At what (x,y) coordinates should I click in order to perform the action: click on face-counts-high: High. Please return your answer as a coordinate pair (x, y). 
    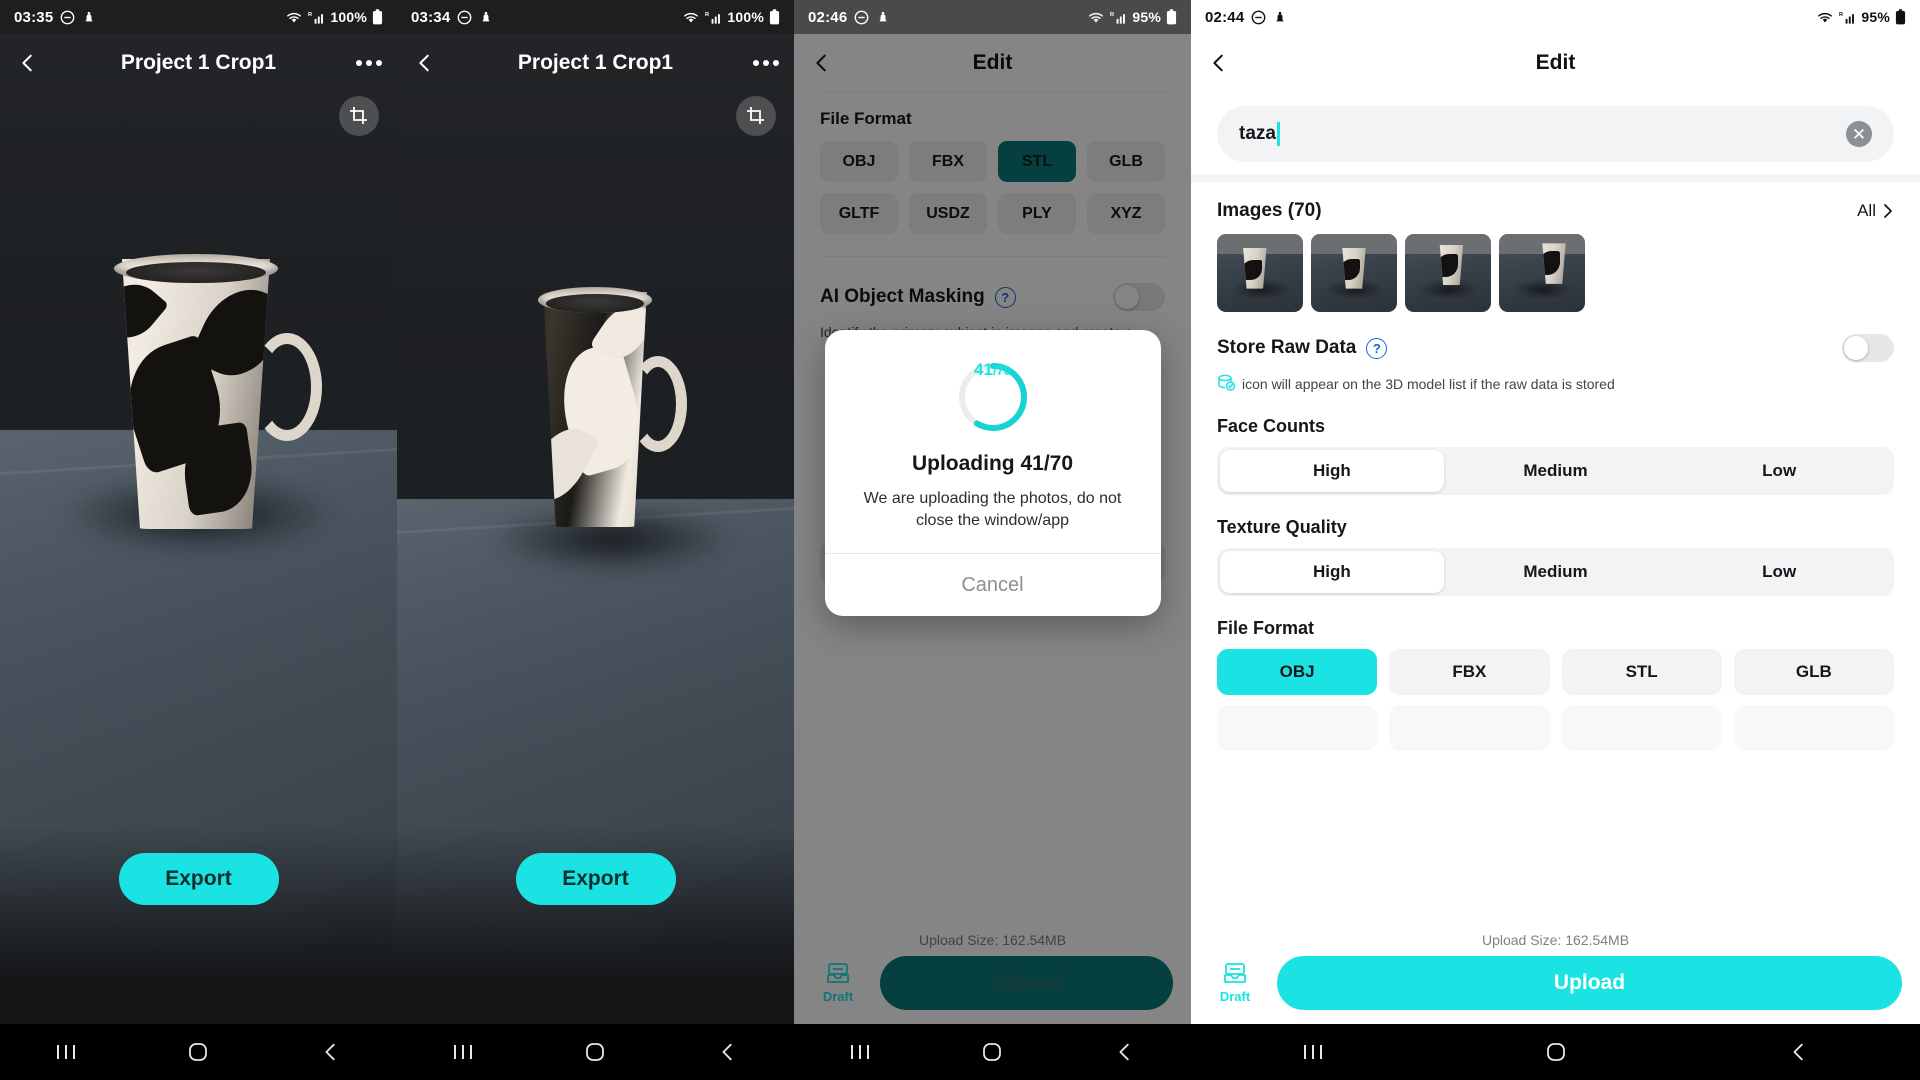
    Looking at the image, I should click on (1332, 470).